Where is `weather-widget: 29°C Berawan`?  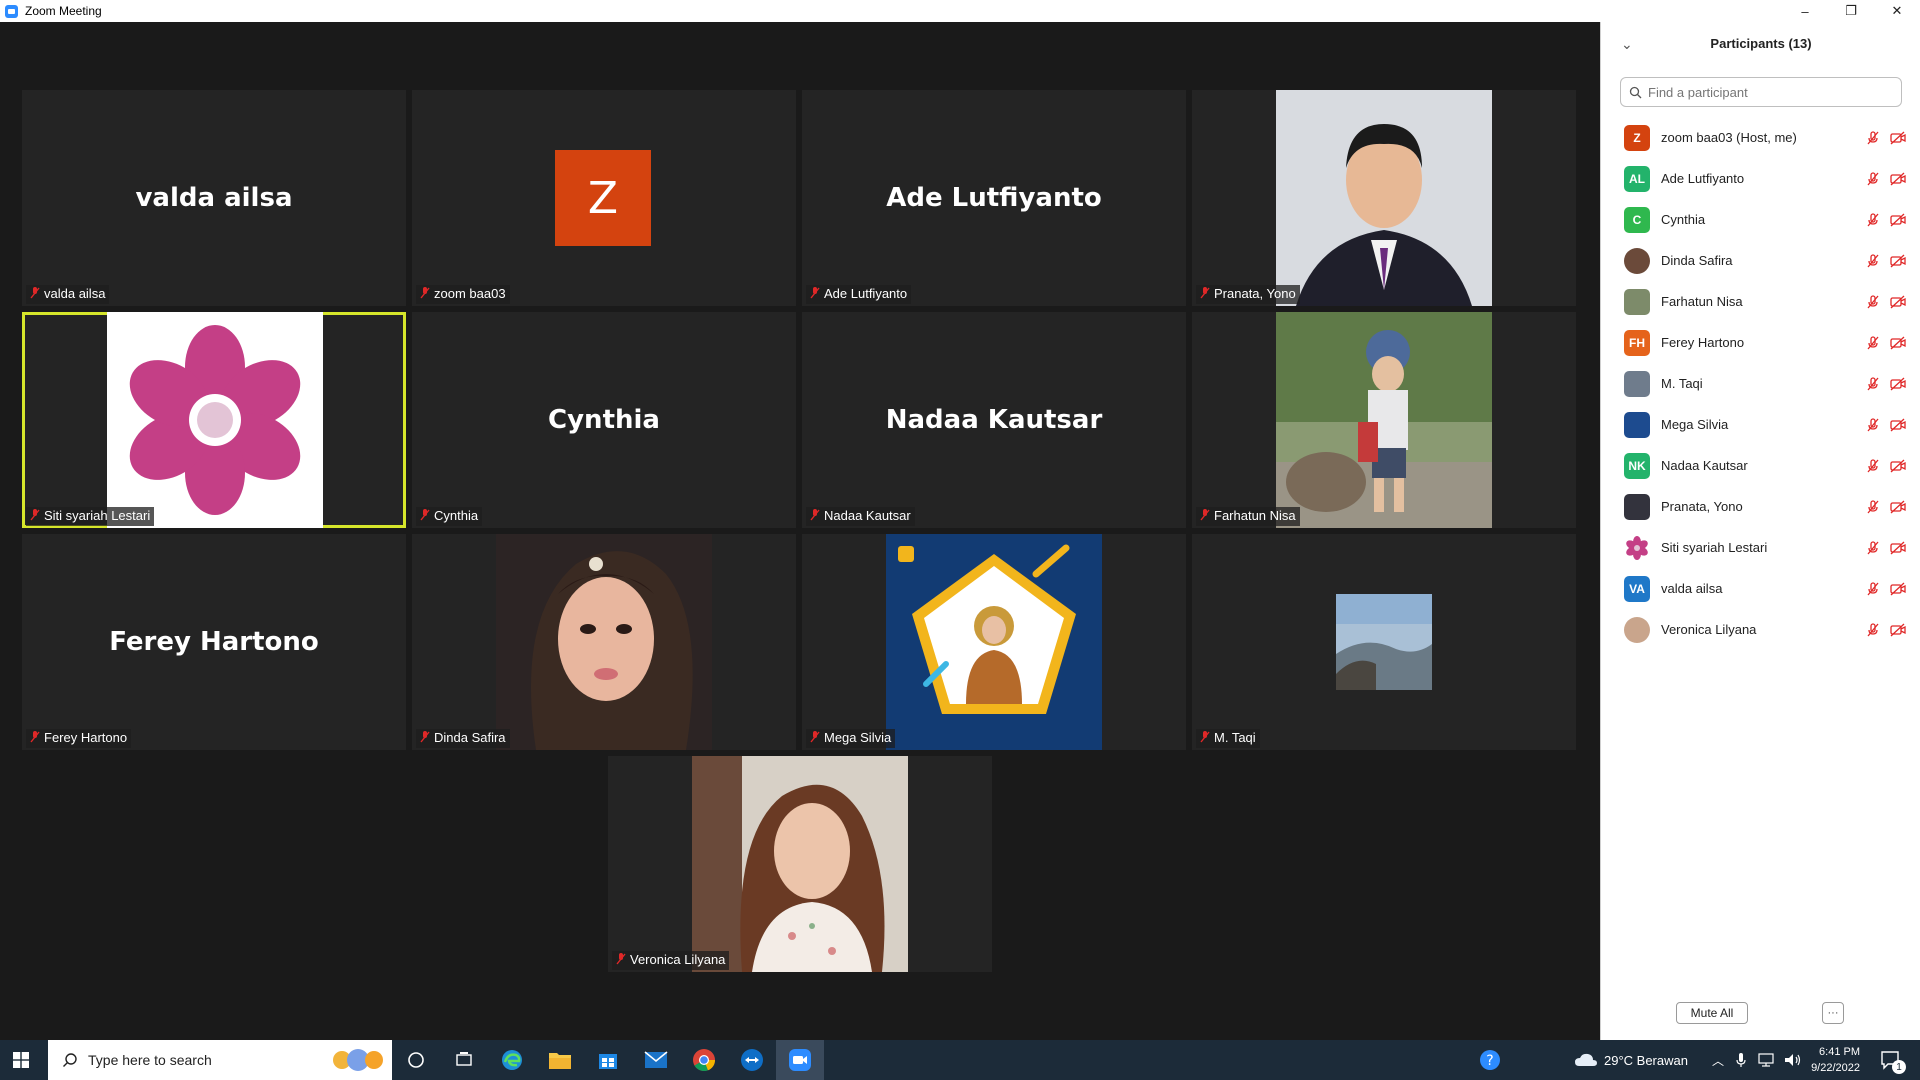 weather-widget: 29°C Berawan is located at coordinates (1631, 1060).